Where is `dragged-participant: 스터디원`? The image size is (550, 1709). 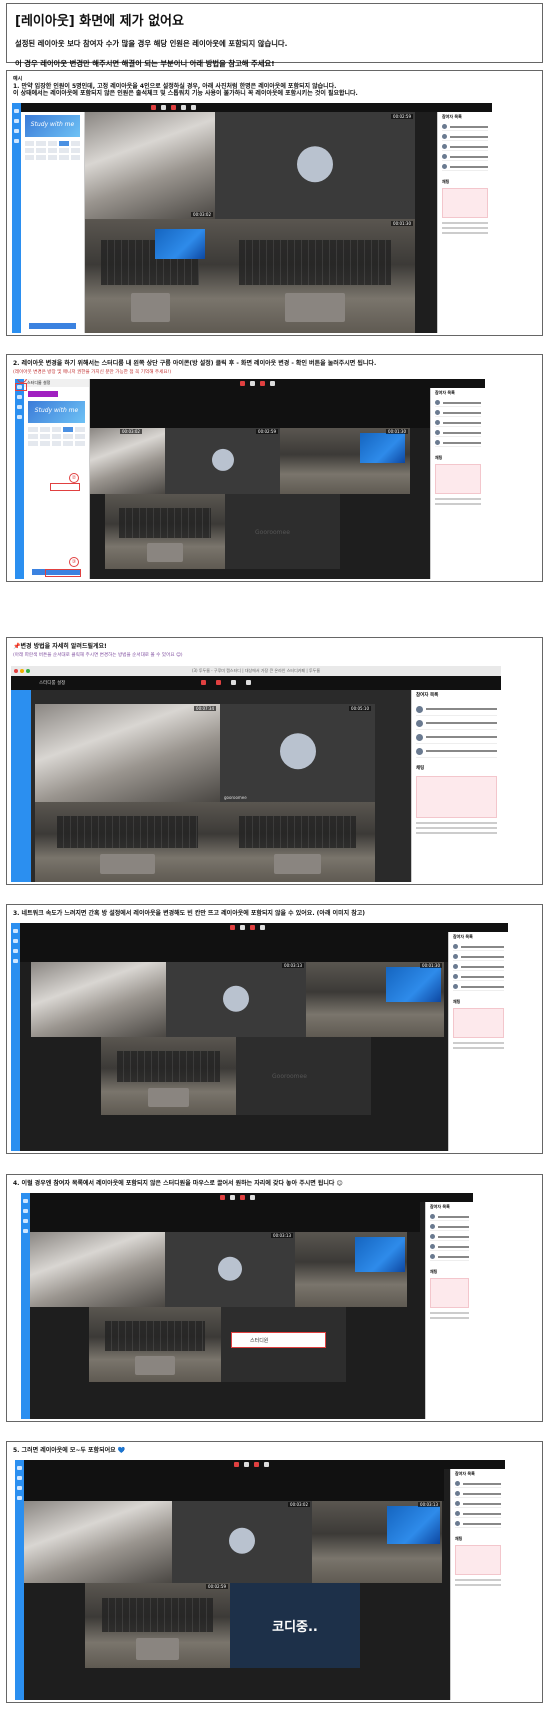 dragged-participant: 스터디원 is located at coordinates (278, 1340).